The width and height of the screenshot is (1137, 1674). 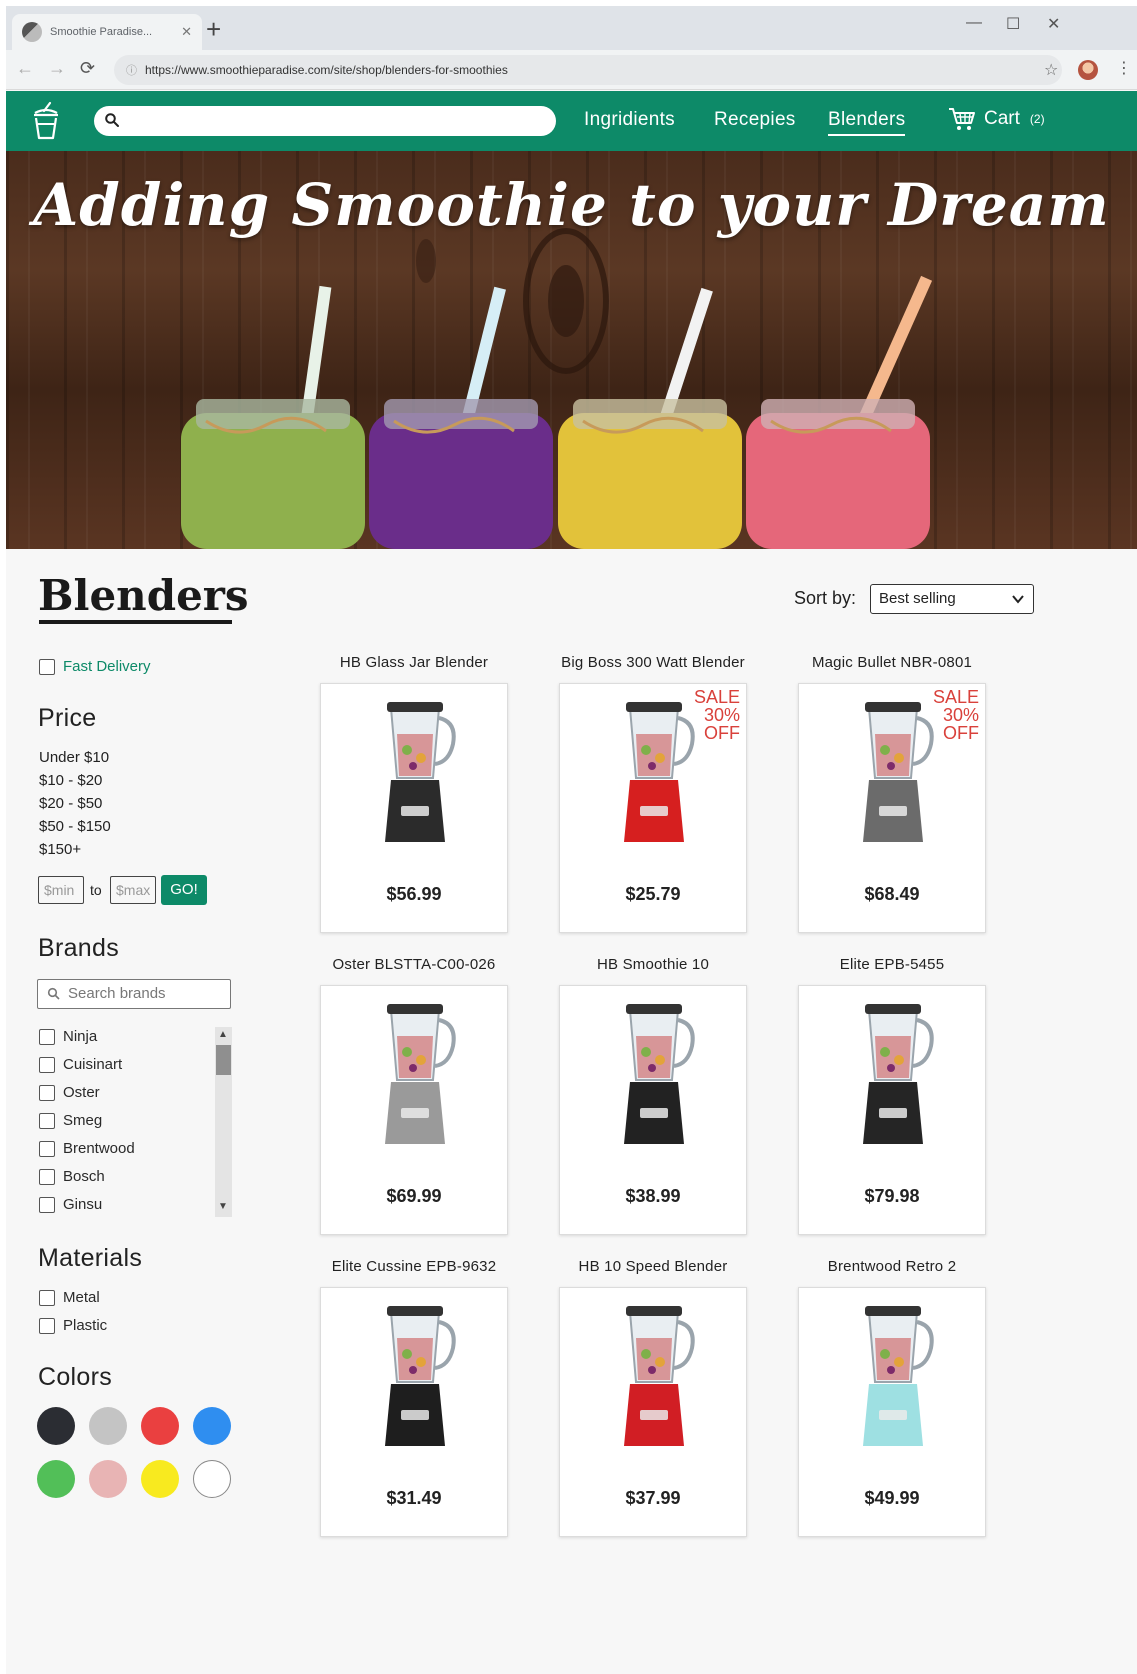 I want to click on product-name: Elite EPB-5455, so click(x=892, y=964).